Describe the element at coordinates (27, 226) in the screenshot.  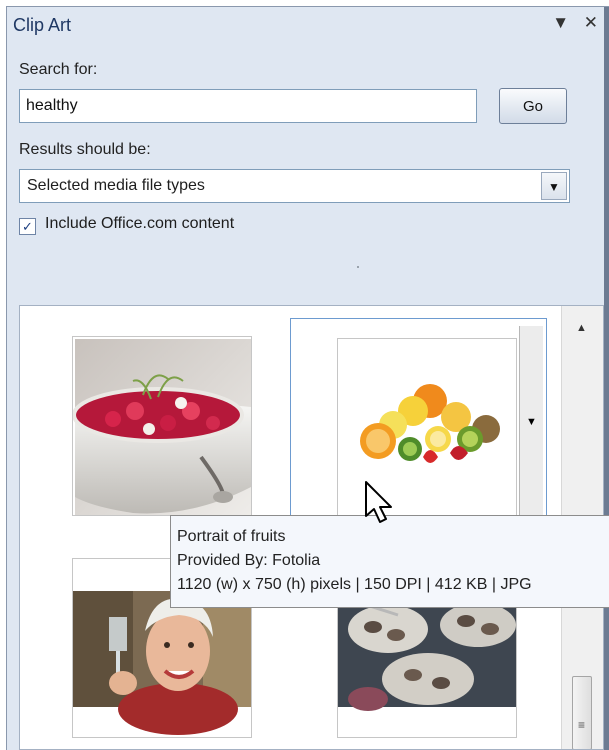
I see `include-office-checkbox: ✓` at that location.